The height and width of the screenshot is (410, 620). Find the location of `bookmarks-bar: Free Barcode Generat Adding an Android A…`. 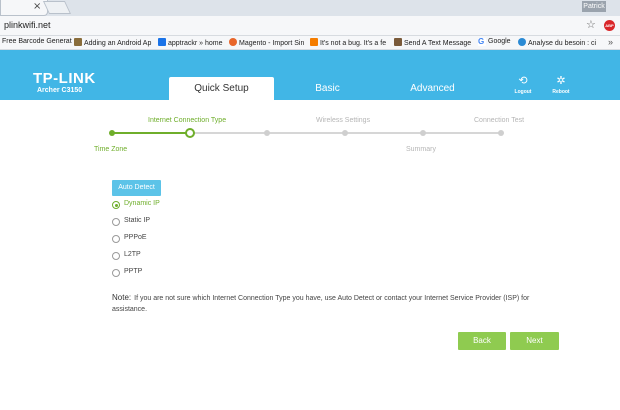

bookmarks-bar: Free Barcode Generat Adding an Android A… is located at coordinates (310, 43).